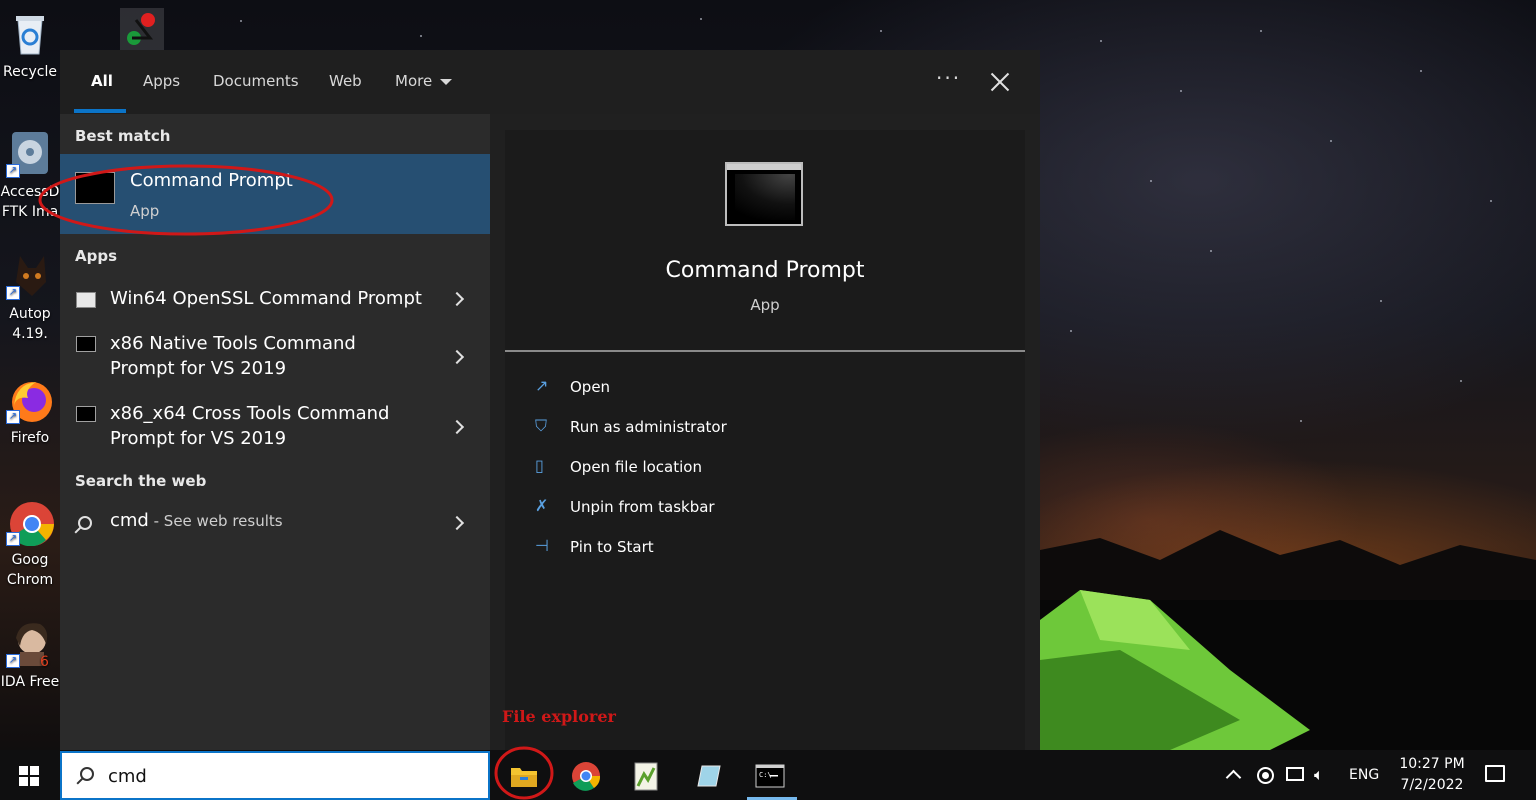 Image resolution: width=1536 pixels, height=800 pixels. I want to click on folder-location-icon: ▯, so click(539, 465).